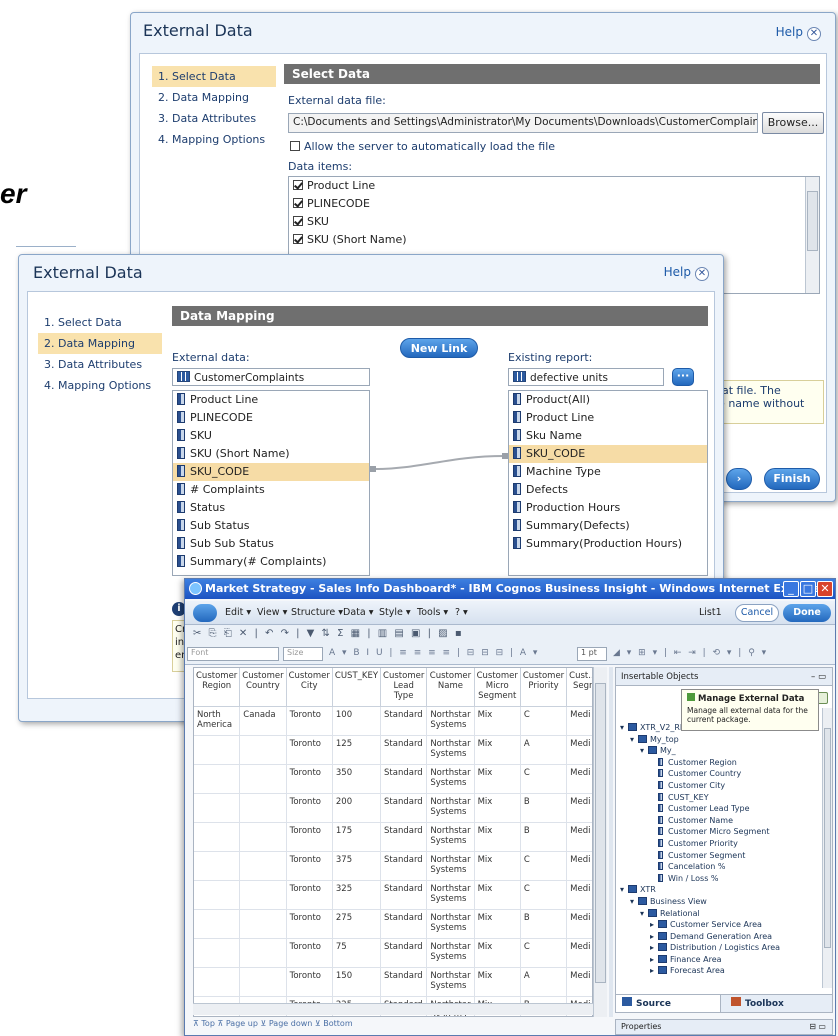 Image resolution: width=838 pixels, height=1036 pixels. I want to click on auto-load-checkbox, so click(295, 146).